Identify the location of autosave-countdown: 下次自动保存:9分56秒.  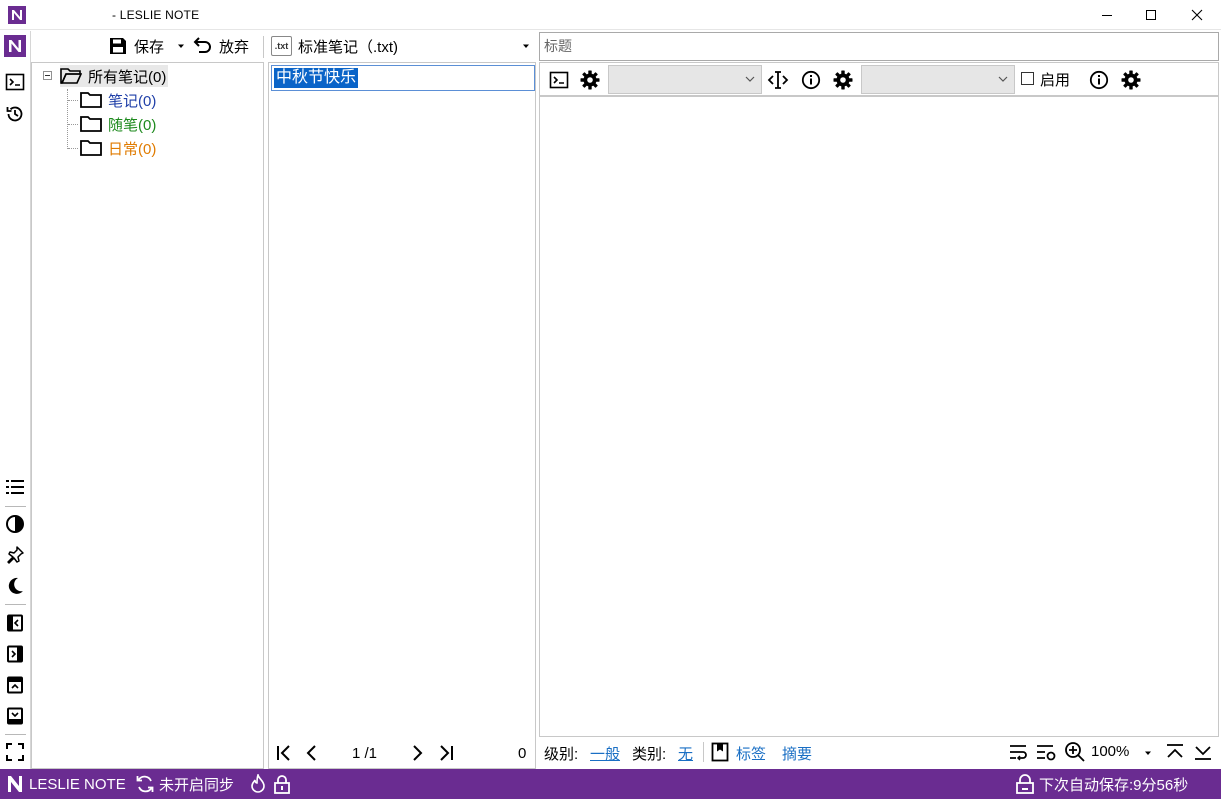
(1114, 785).